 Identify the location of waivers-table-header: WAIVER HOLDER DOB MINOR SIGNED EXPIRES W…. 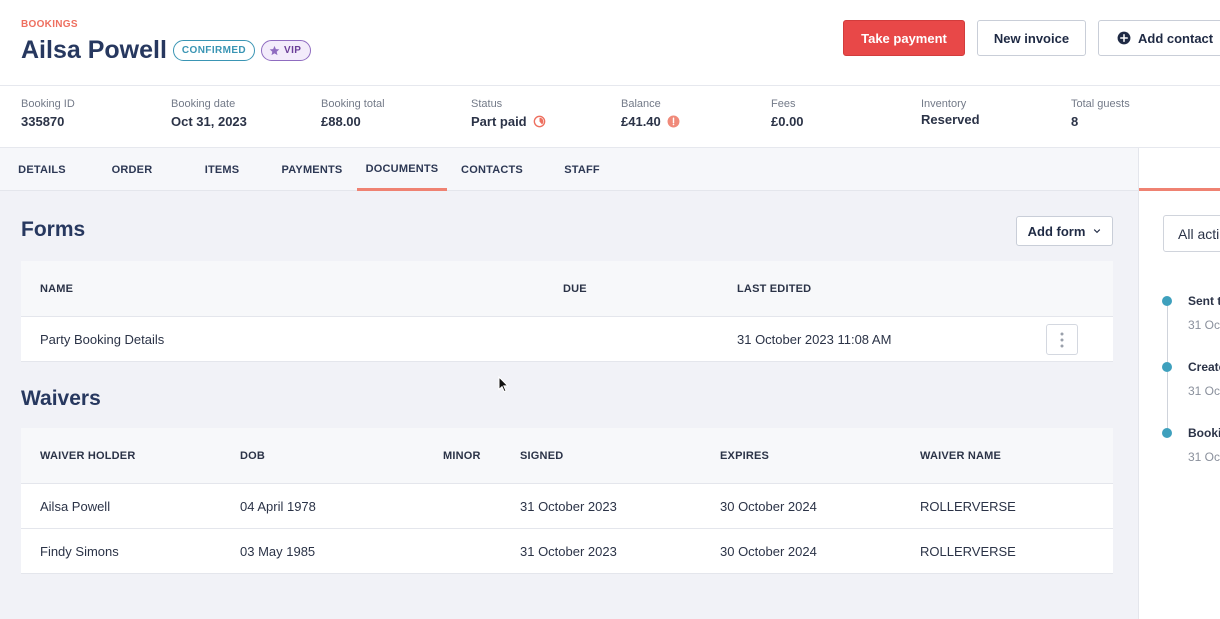
(567, 456).